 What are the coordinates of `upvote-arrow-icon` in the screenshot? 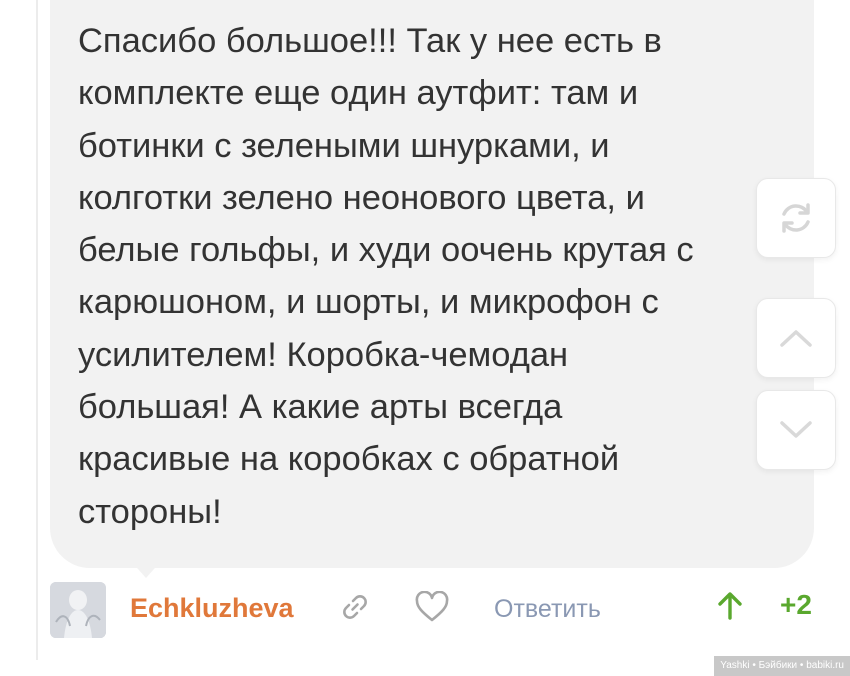 It's located at (730, 606).